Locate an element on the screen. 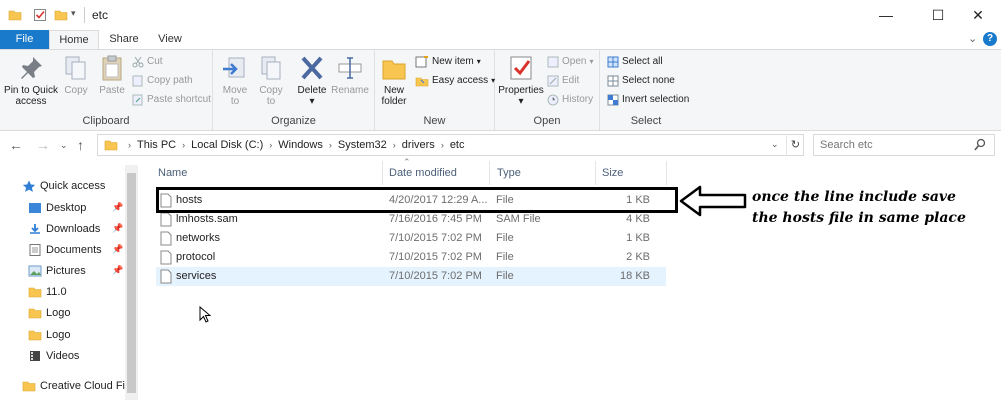 Image resolution: width=1001 pixels, height=400 pixels. tab-home: Home is located at coordinates (74, 39).